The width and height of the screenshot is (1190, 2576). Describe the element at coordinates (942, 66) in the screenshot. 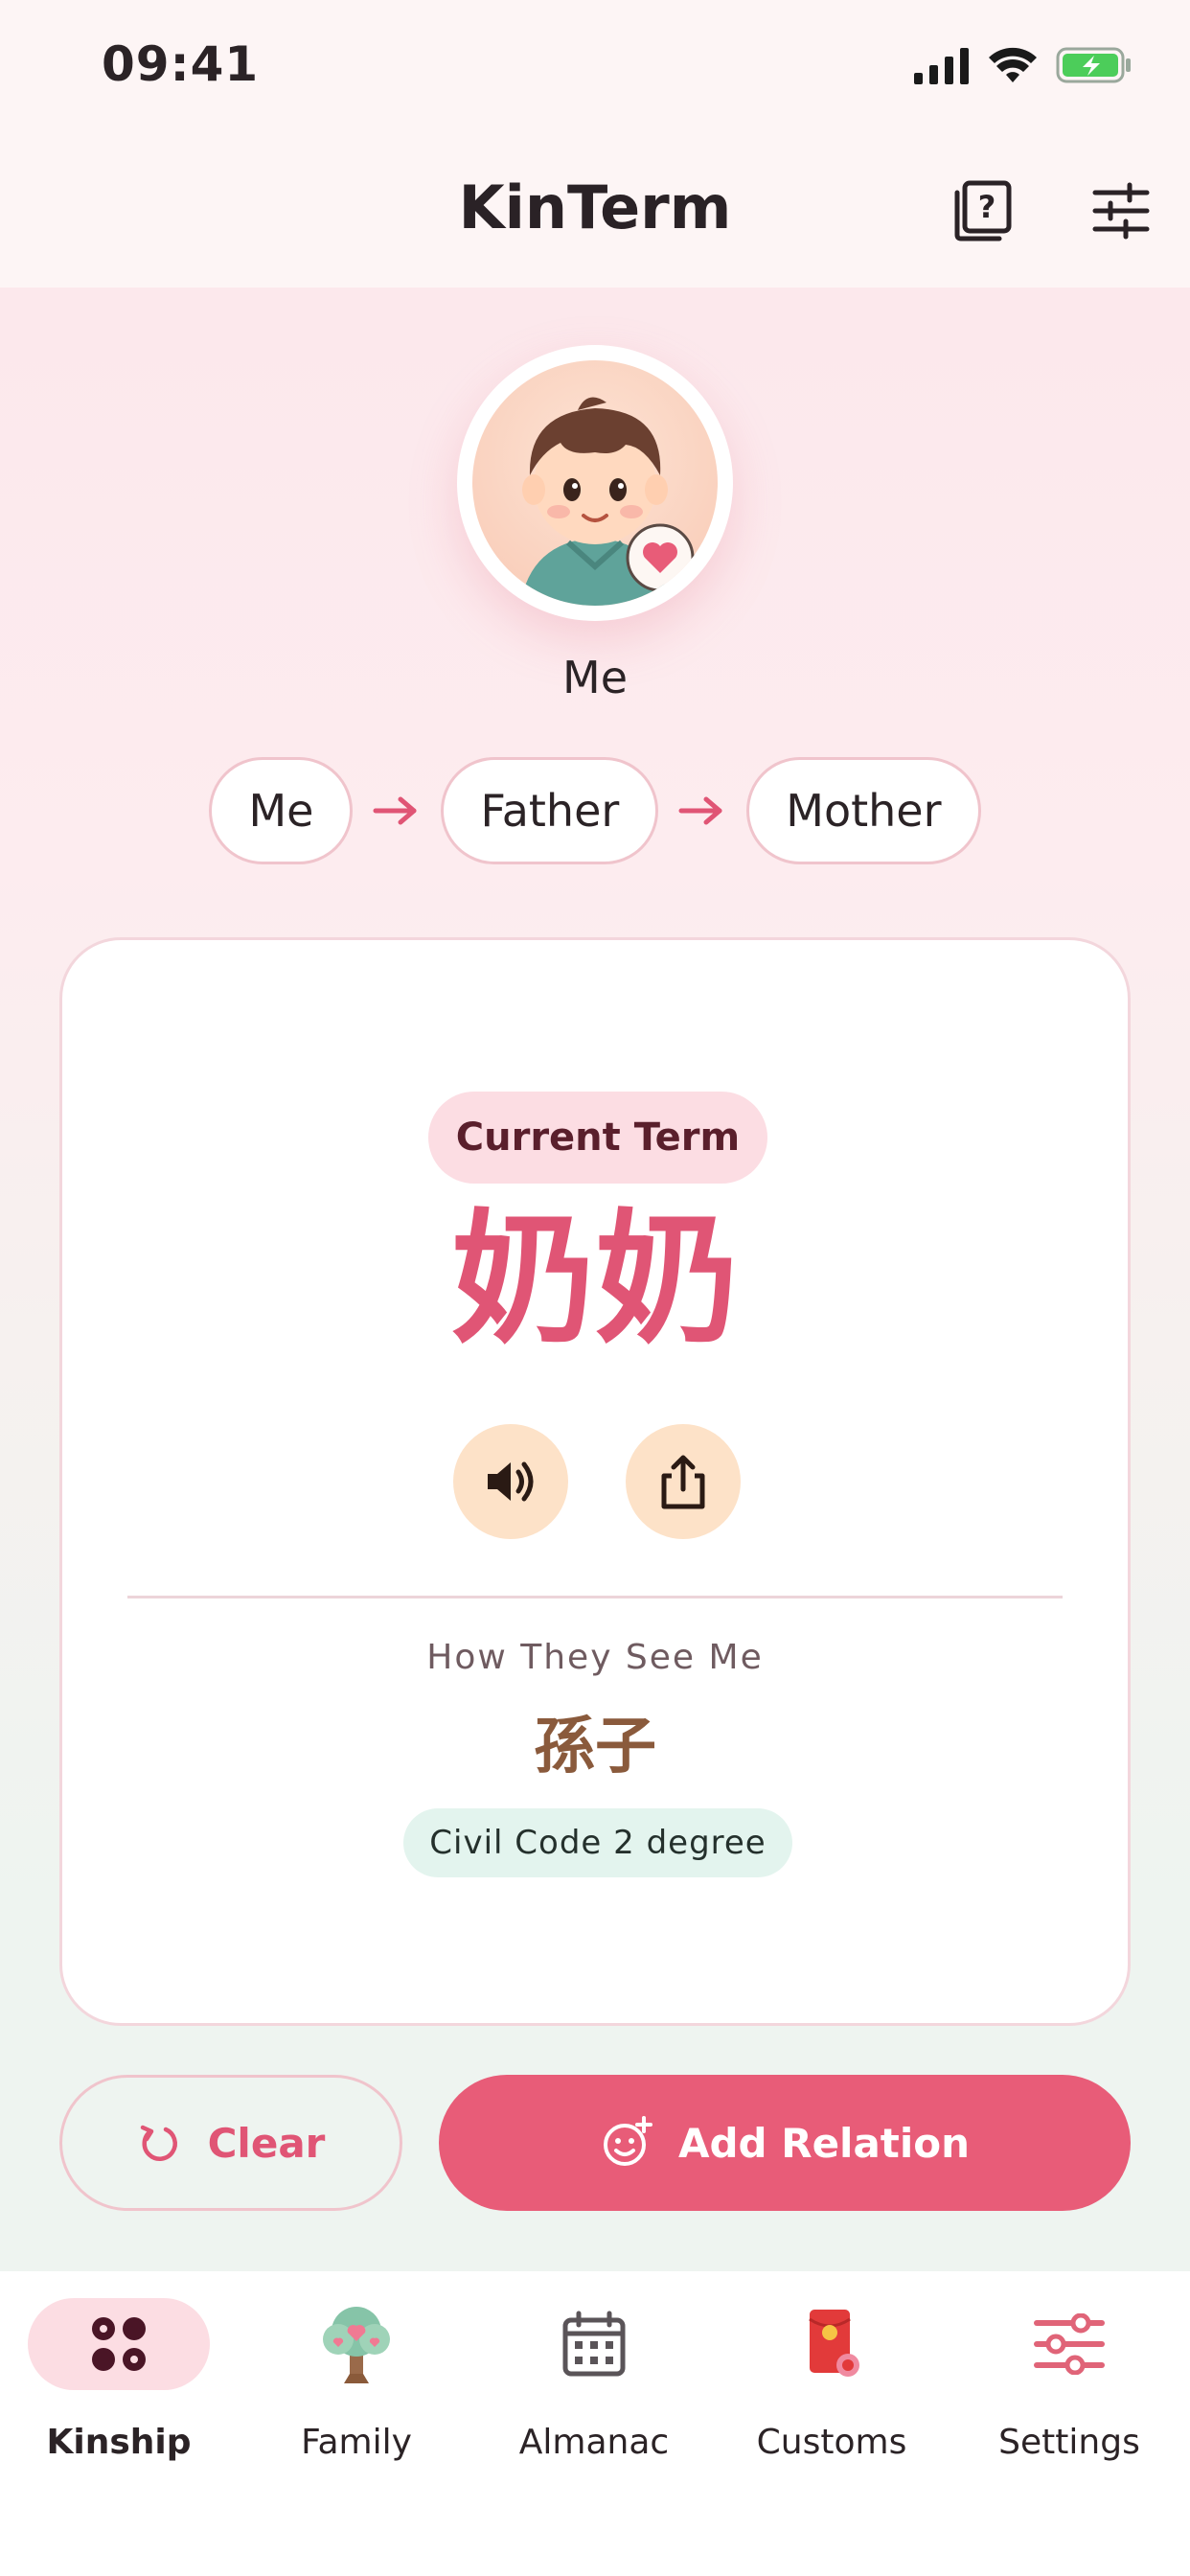

I see `signal-icon` at that location.